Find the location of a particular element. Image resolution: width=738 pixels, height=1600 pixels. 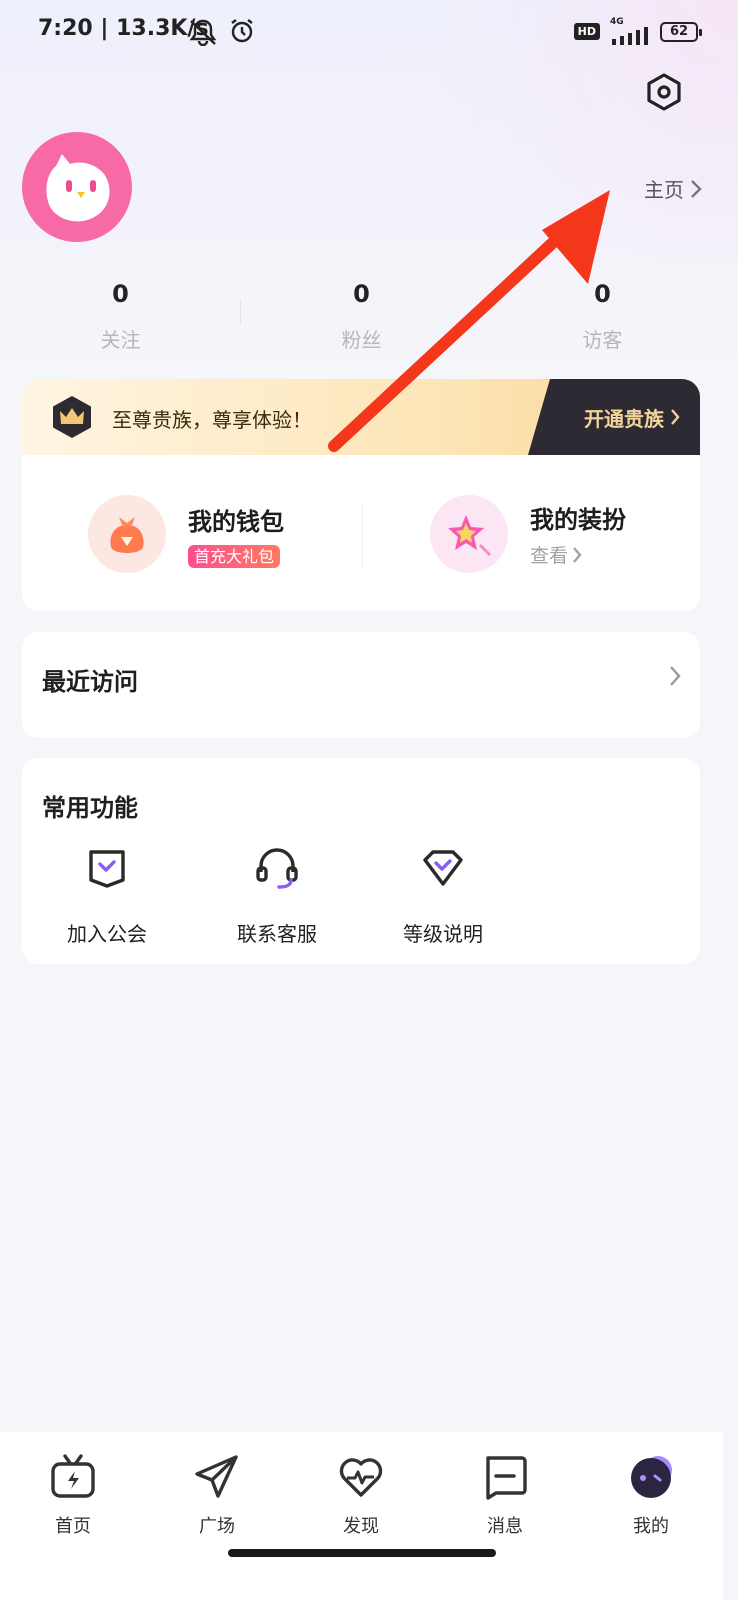

tab-me: 我的 is located at coordinates (651, 1495).